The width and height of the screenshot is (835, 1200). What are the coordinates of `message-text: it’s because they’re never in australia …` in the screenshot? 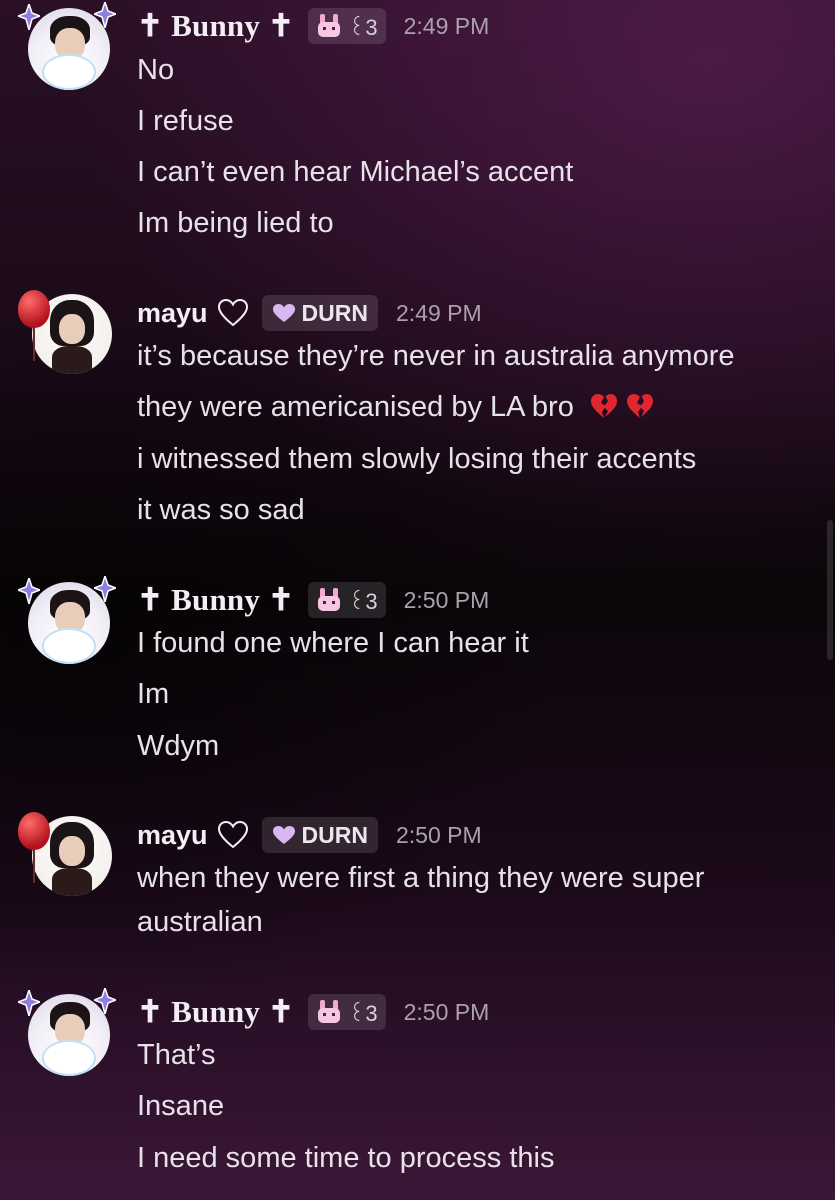 It's located at (436, 356).